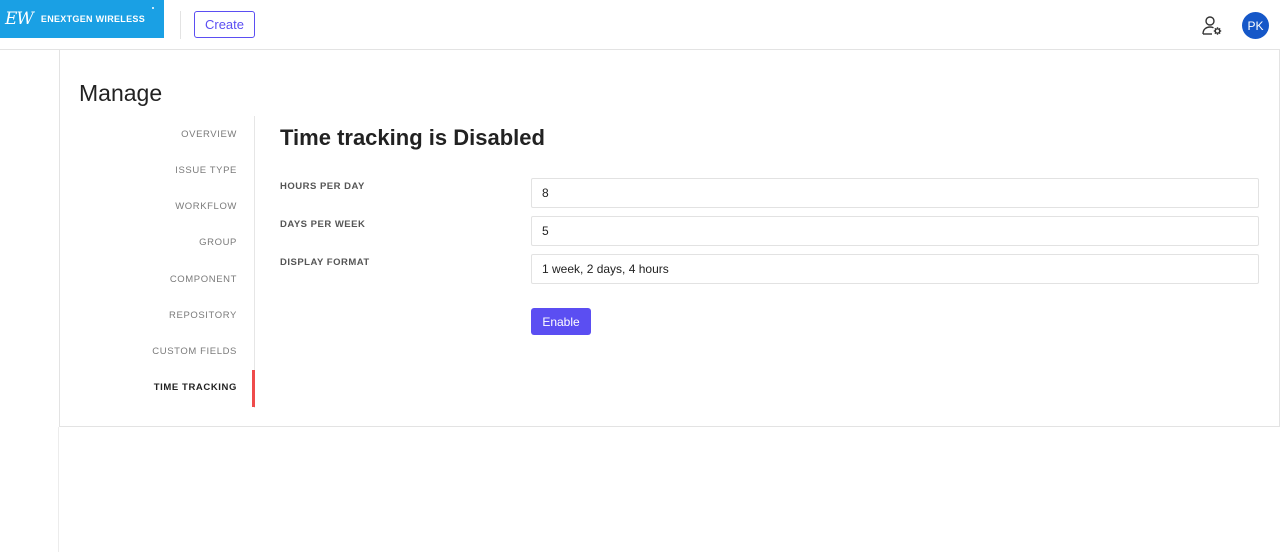  I want to click on sidebar-item-issue-type: ISSUE TYPE, so click(206, 170).